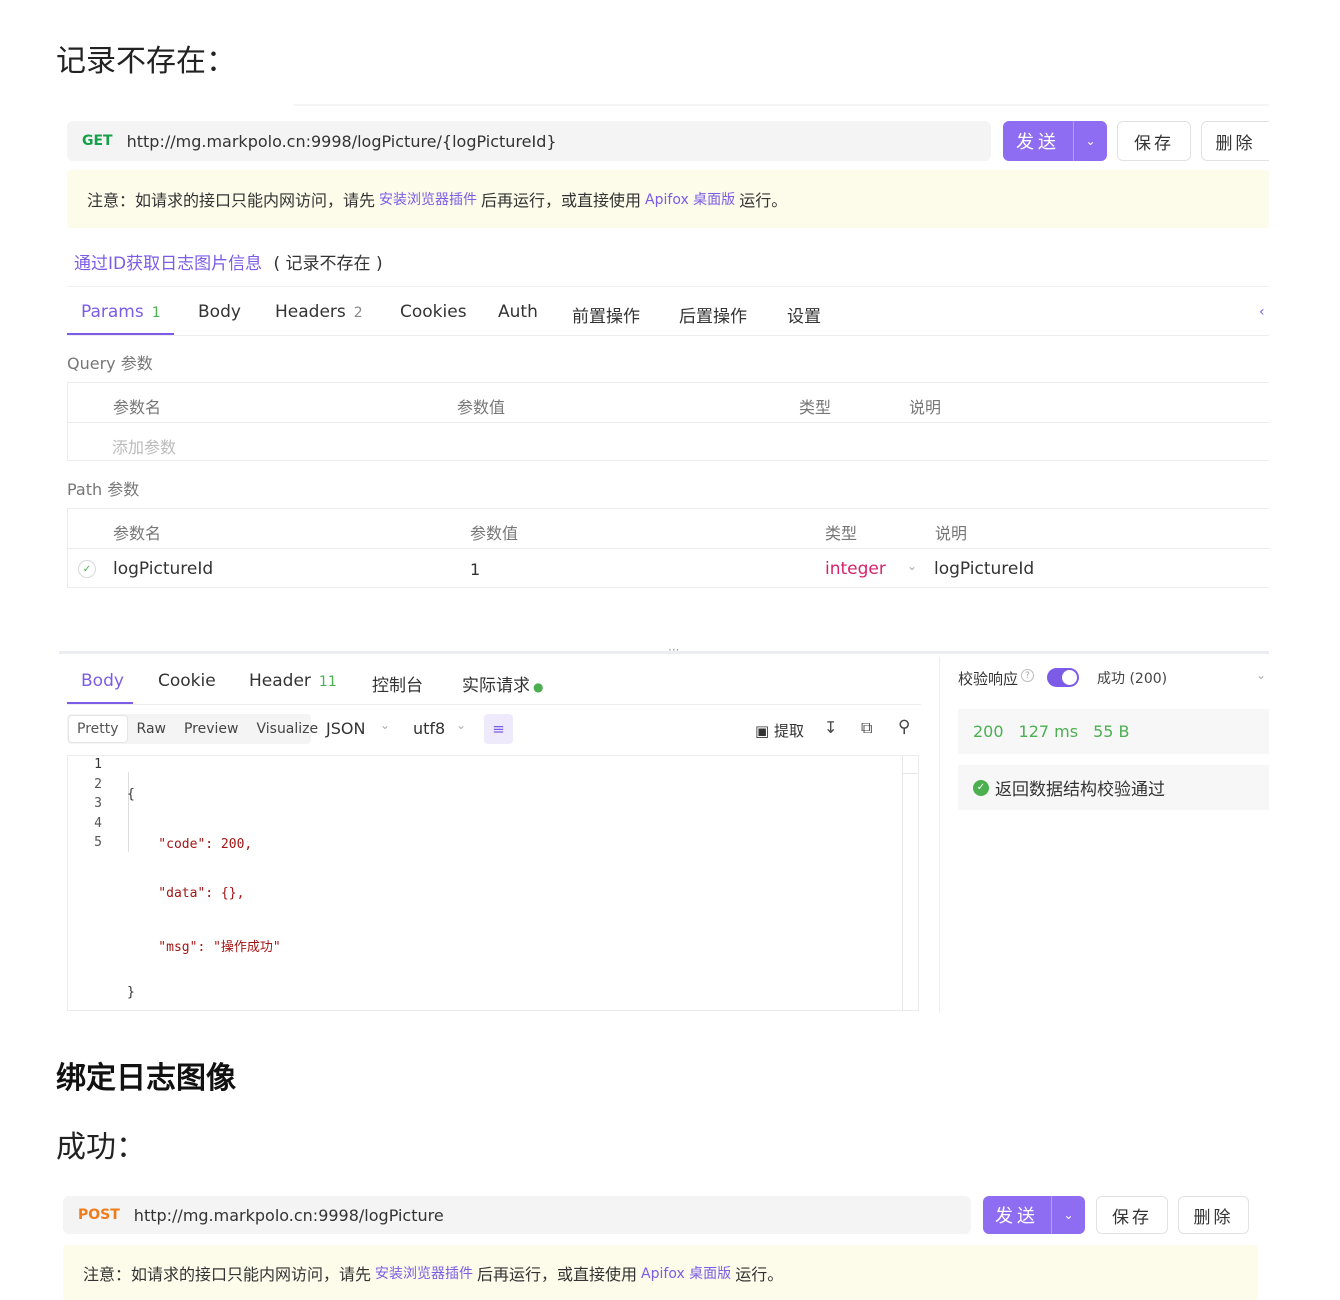  I want to click on tab-auth: Auth, so click(518, 312).